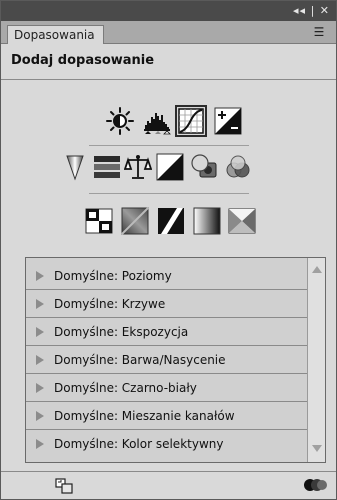 The image size is (337, 500). I want to click on list-item-label: Domyślne: Poziomy, so click(113, 276).